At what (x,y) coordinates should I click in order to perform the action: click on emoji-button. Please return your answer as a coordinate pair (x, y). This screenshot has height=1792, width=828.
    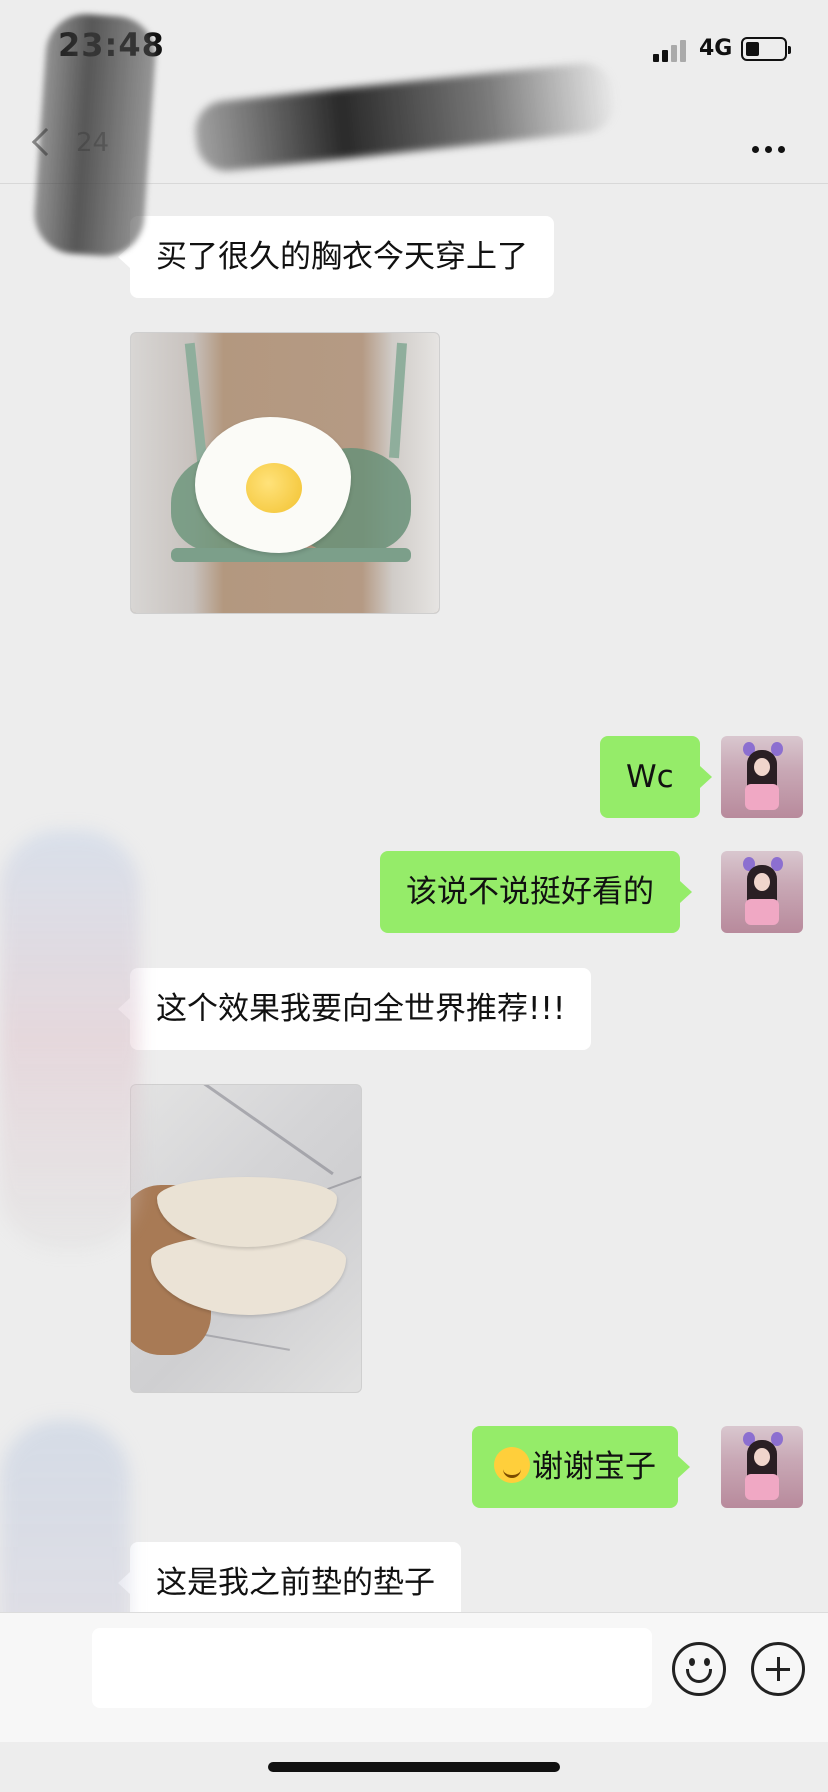
    Looking at the image, I should click on (699, 1669).